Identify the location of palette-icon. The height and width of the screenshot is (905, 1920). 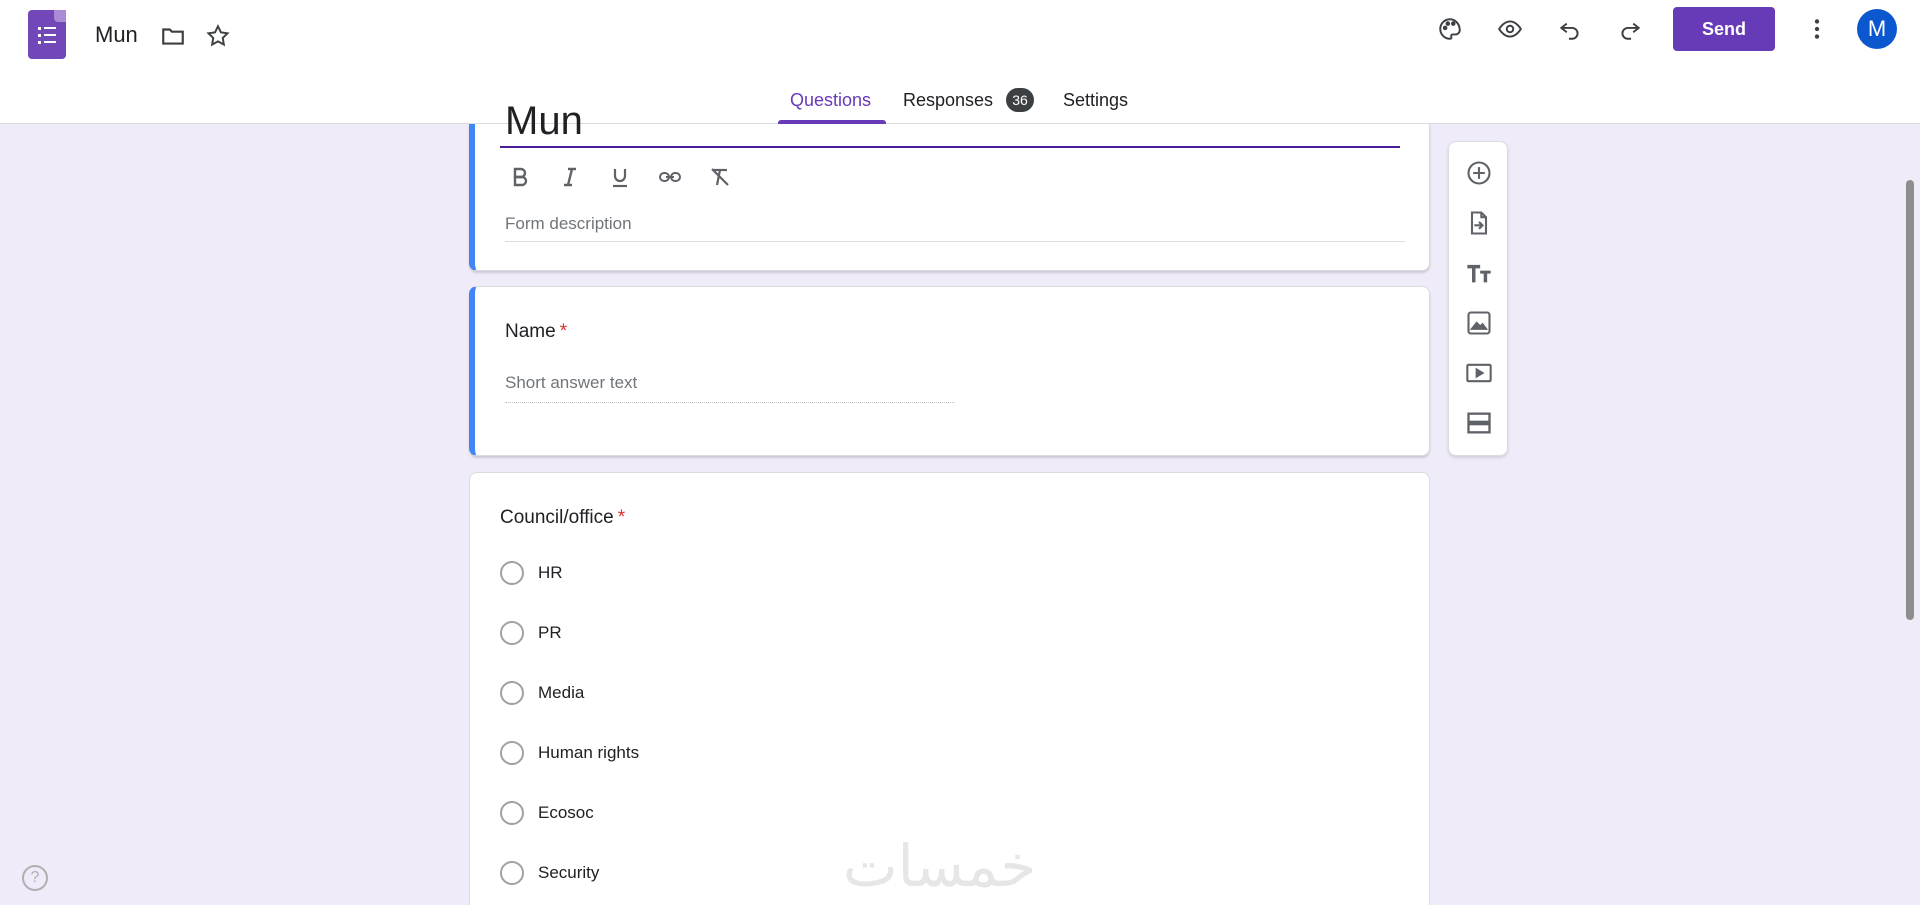
(1450, 29).